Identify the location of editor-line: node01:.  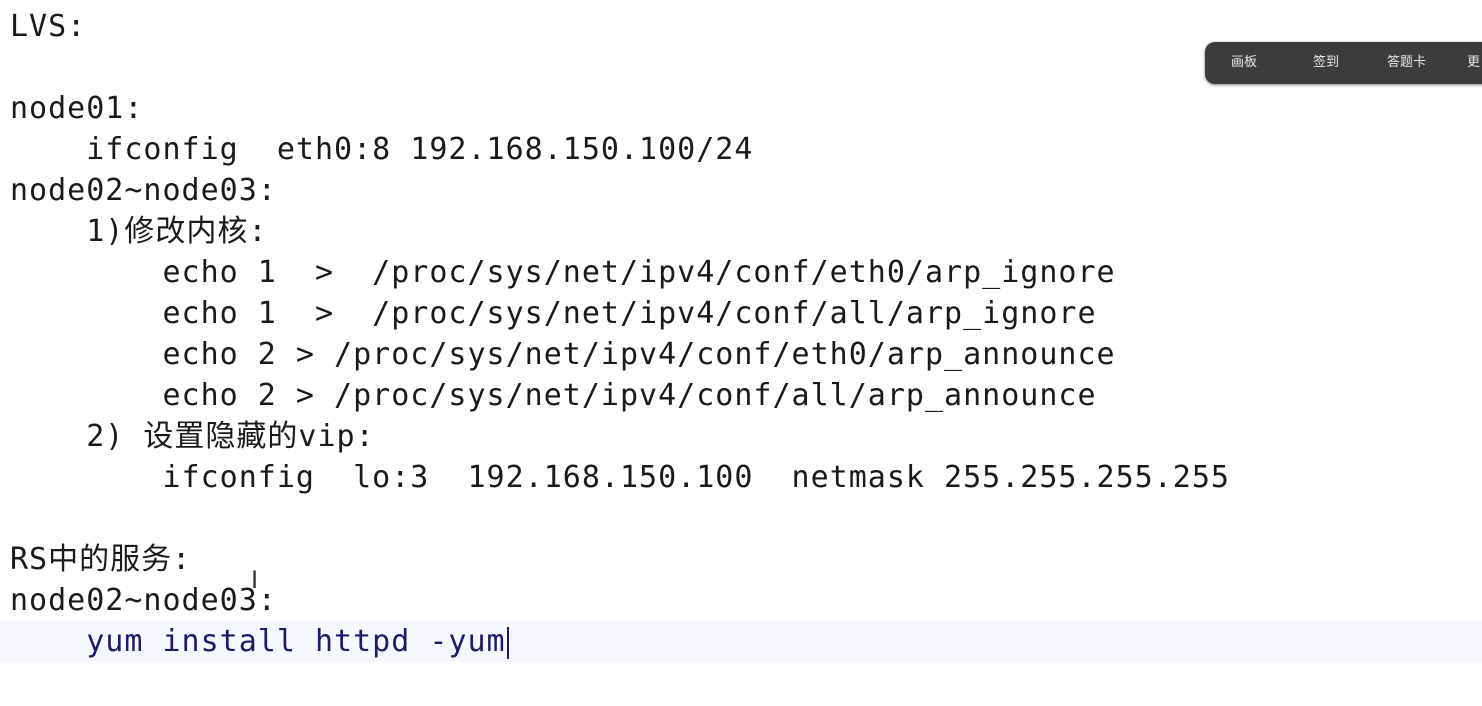
(76, 108).